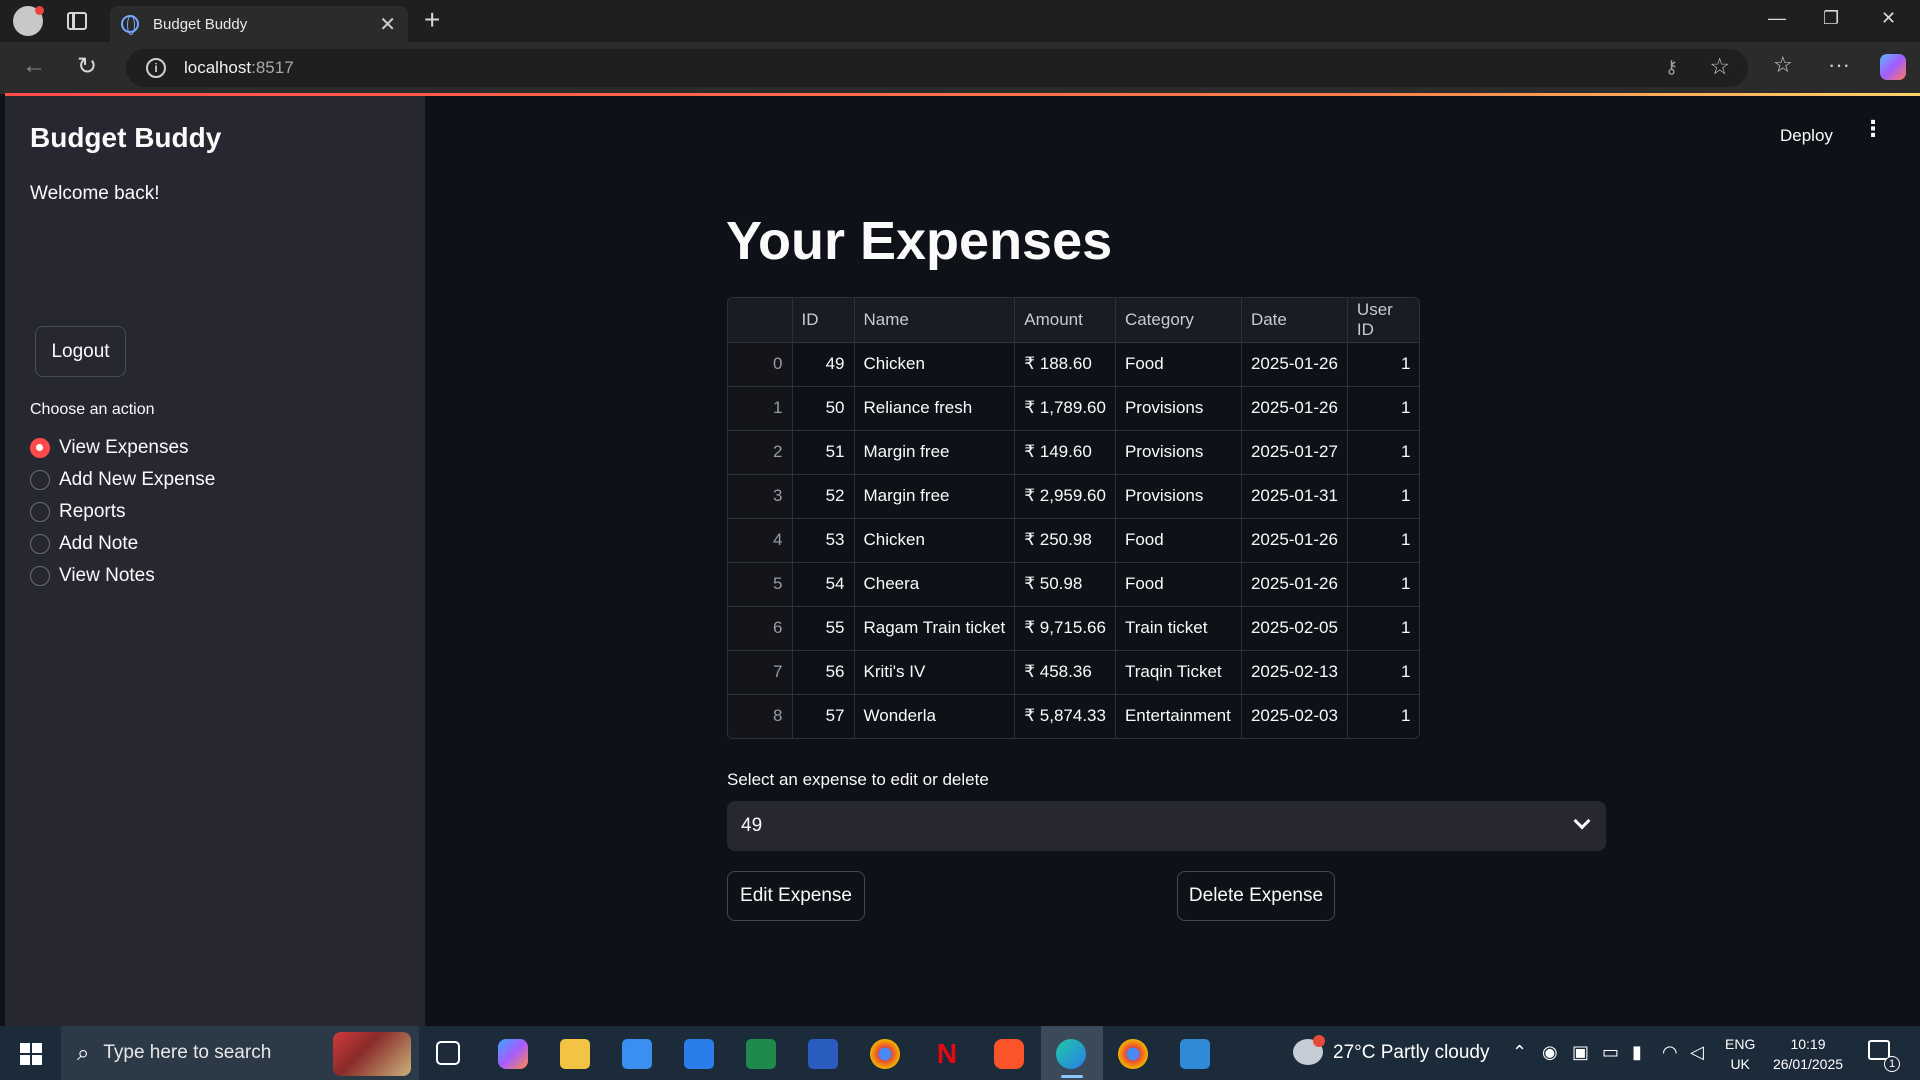 The width and height of the screenshot is (1920, 1080). Describe the element at coordinates (937, 68) in the screenshot. I see `address-bar: i localhost:8517 ⚷ ☆` at that location.